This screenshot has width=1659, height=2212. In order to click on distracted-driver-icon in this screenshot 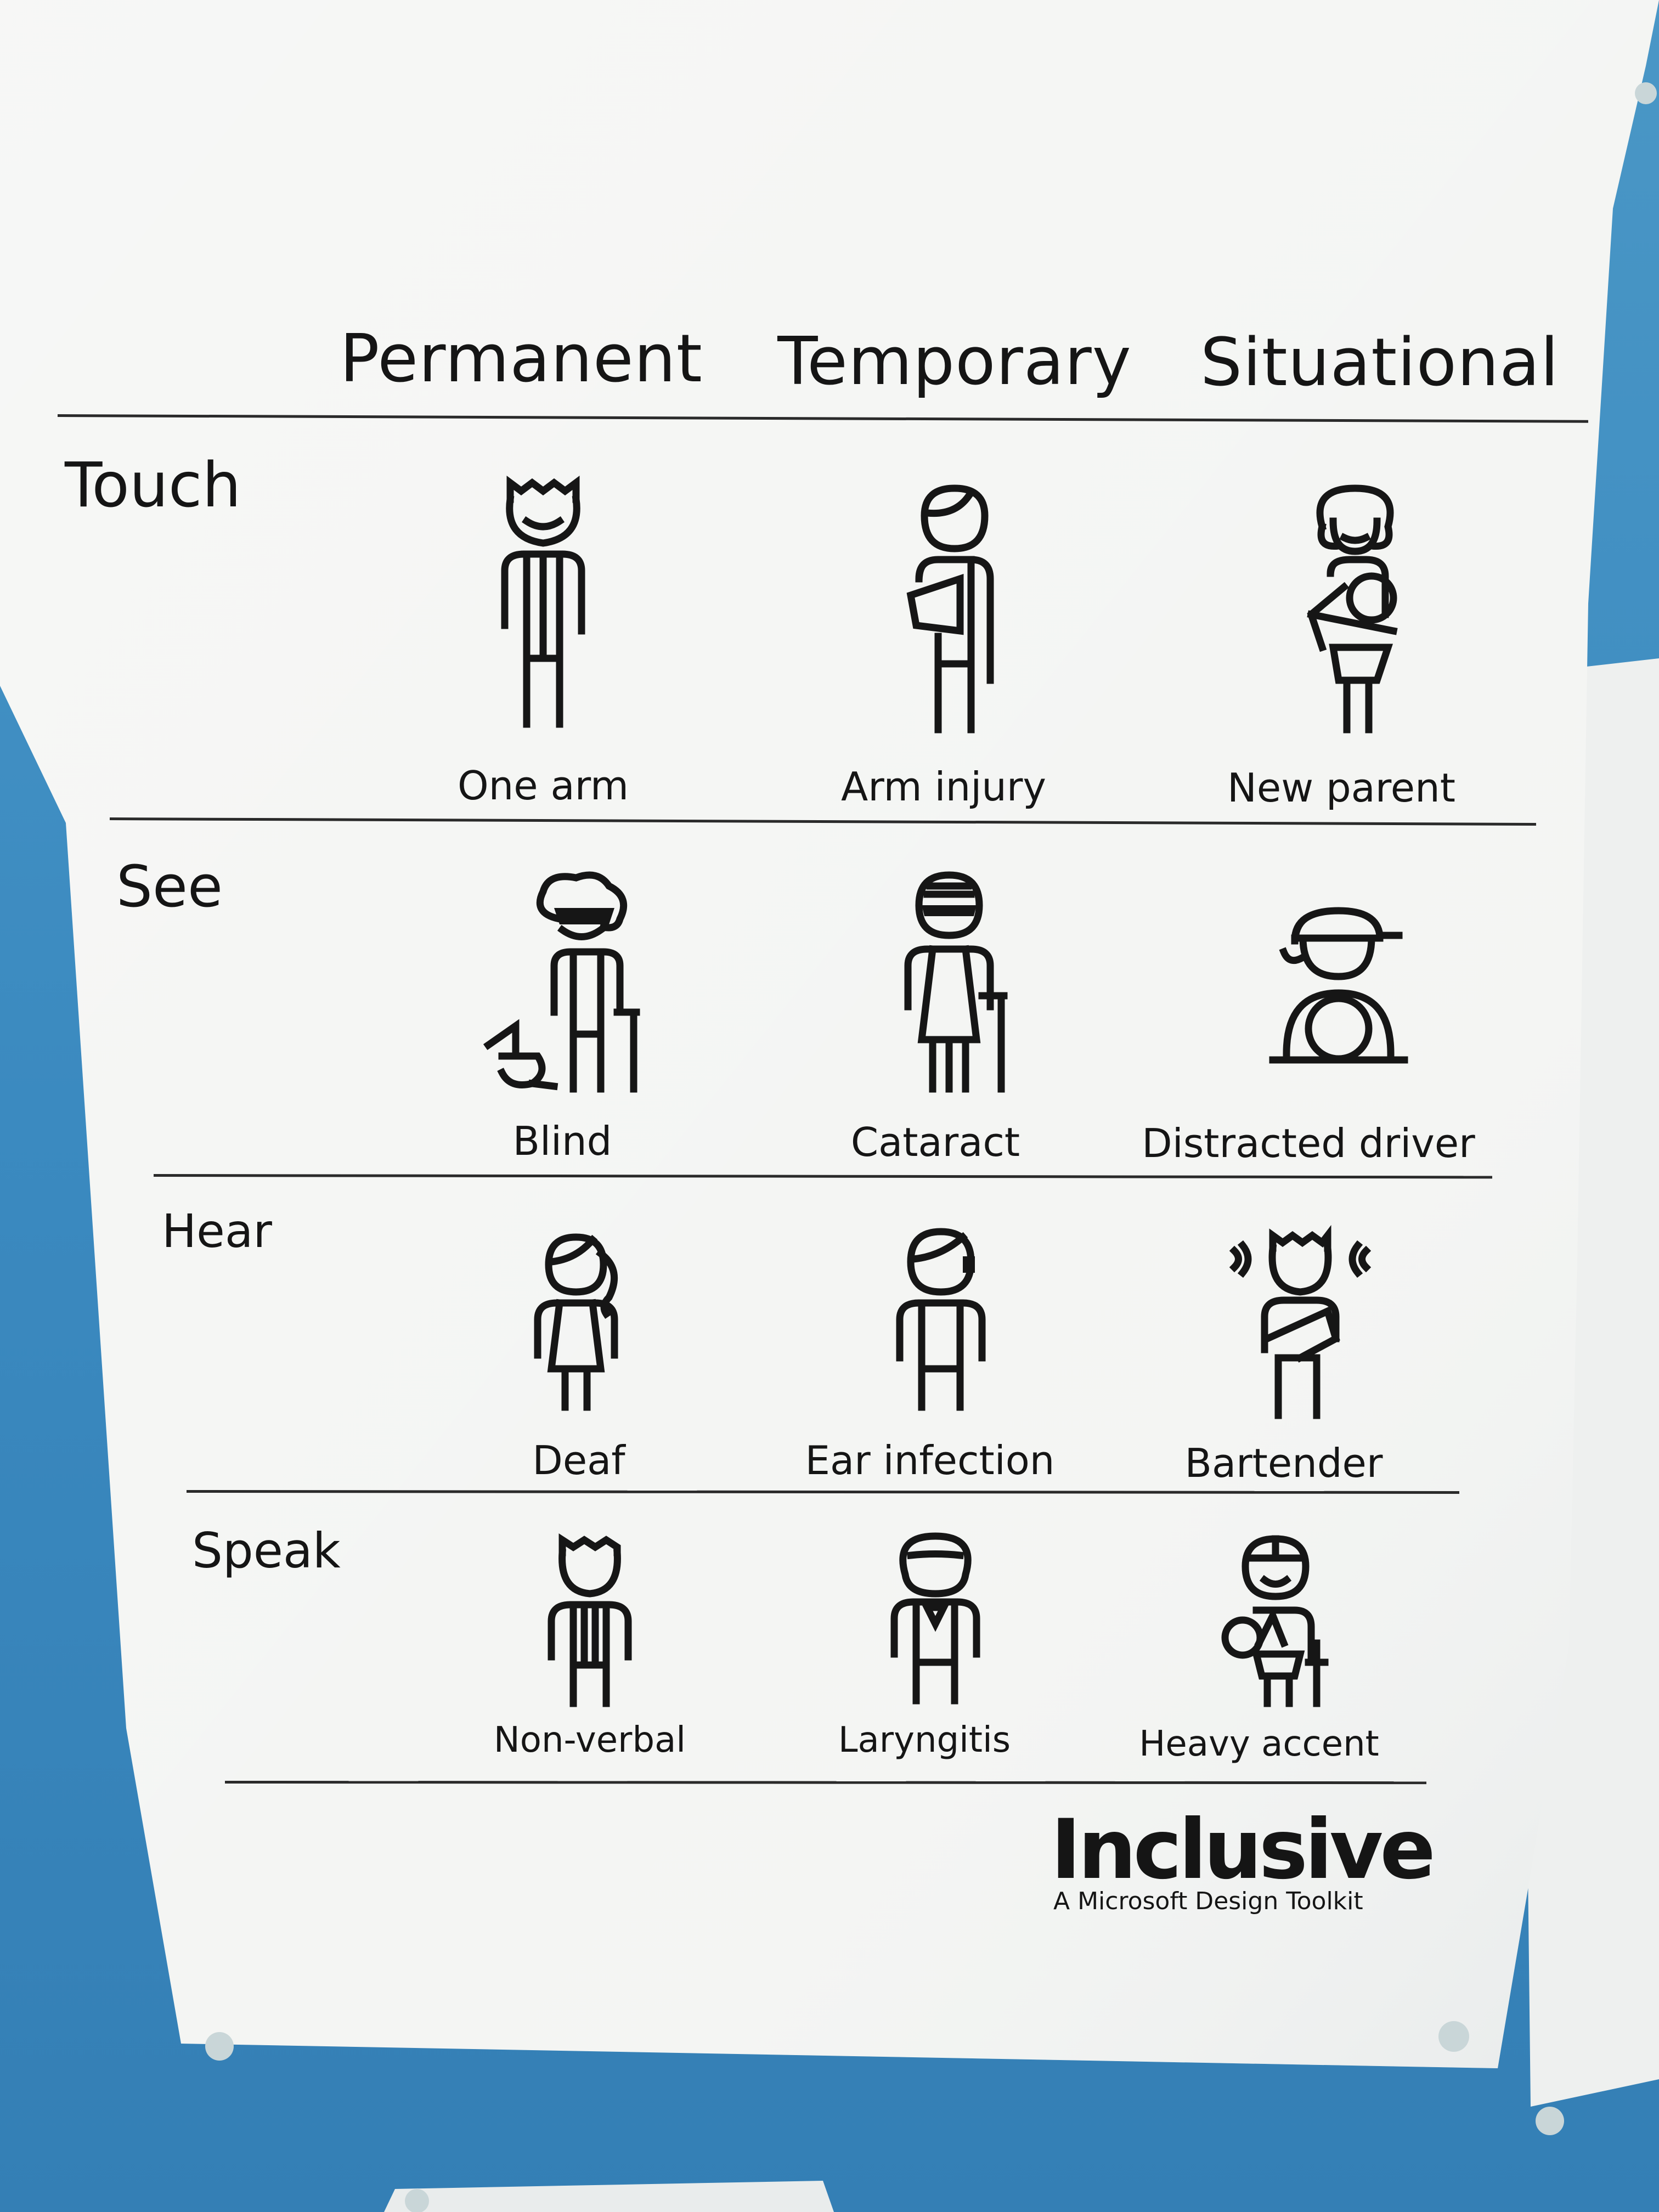, I will do `click(1338, 988)`.